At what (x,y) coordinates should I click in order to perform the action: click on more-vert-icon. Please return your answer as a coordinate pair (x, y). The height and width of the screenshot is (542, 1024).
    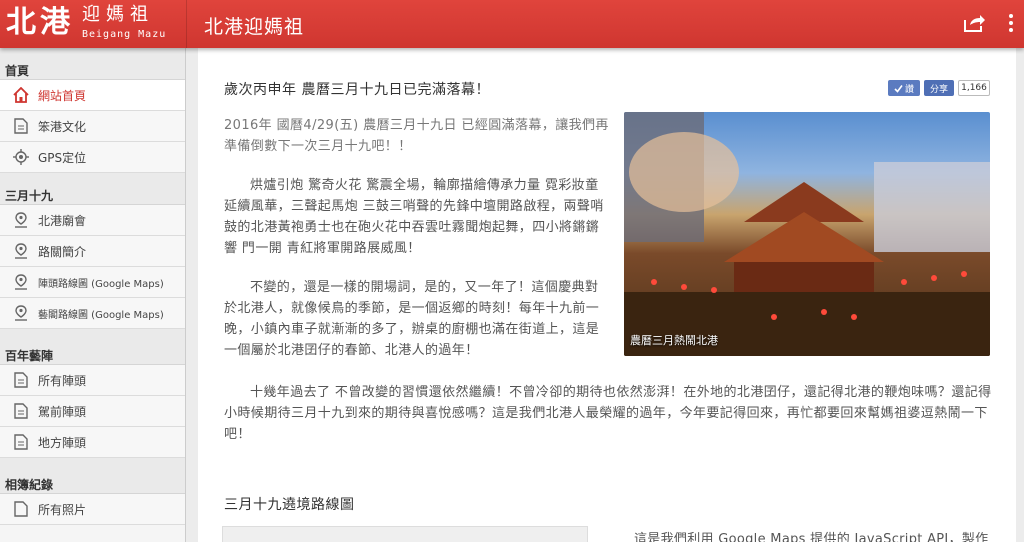
    Looking at the image, I should click on (1011, 23).